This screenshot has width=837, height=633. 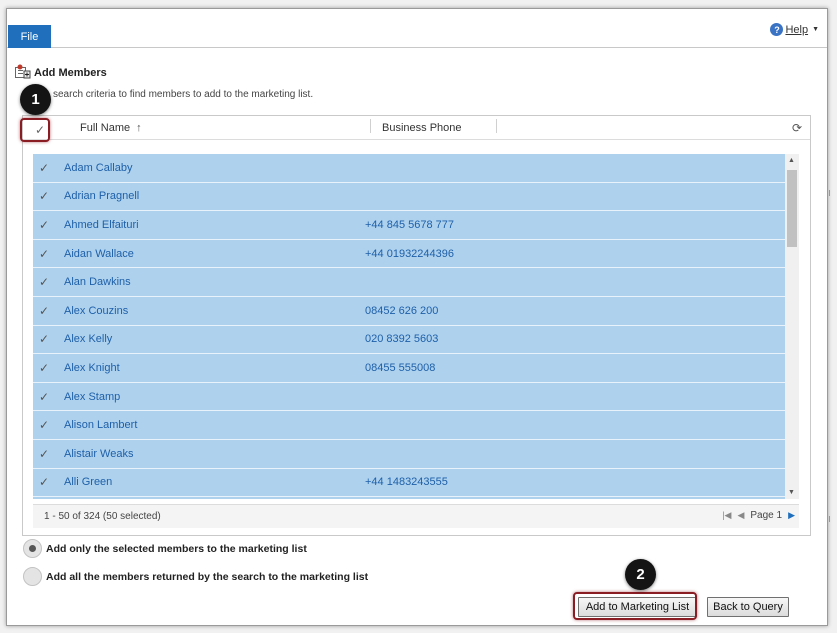 I want to click on help-menu: ? Help ▼, so click(x=794, y=29).